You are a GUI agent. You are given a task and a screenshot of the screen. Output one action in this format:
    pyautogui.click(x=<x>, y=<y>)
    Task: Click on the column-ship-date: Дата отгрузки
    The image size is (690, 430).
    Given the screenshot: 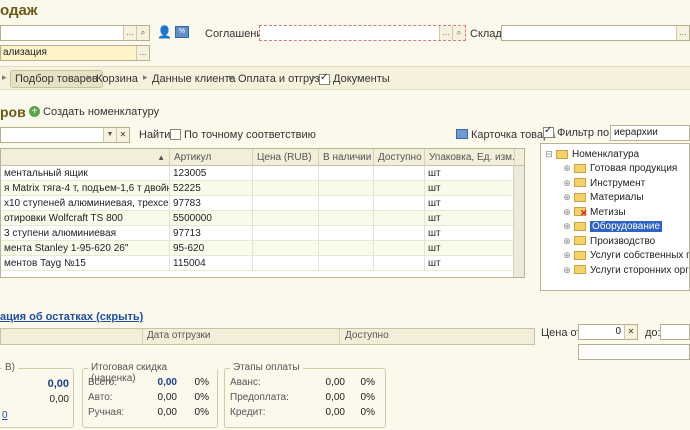 What is the action you would take?
    pyautogui.click(x=179, y=335)
    